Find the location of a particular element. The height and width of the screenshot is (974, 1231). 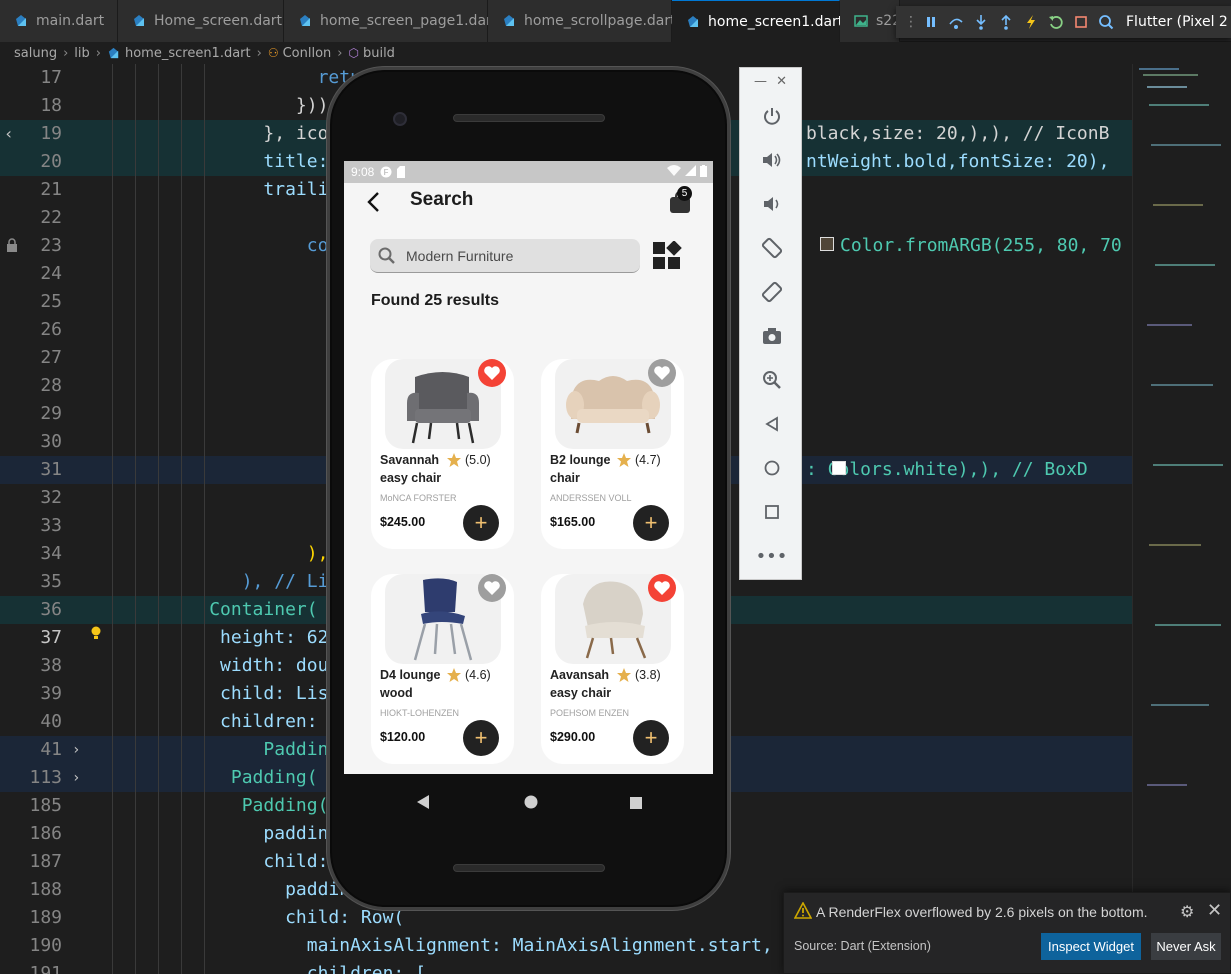

inspect-widget-button: Inspect Widget is located at coordinates (1091, 946).